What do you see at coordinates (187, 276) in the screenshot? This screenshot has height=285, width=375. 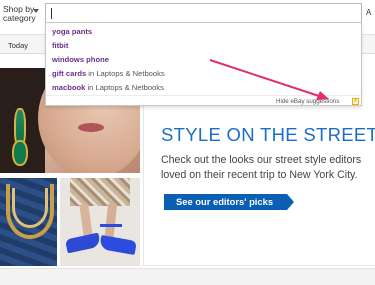 I see `bottom-strip` at bounding box center [187, 276].